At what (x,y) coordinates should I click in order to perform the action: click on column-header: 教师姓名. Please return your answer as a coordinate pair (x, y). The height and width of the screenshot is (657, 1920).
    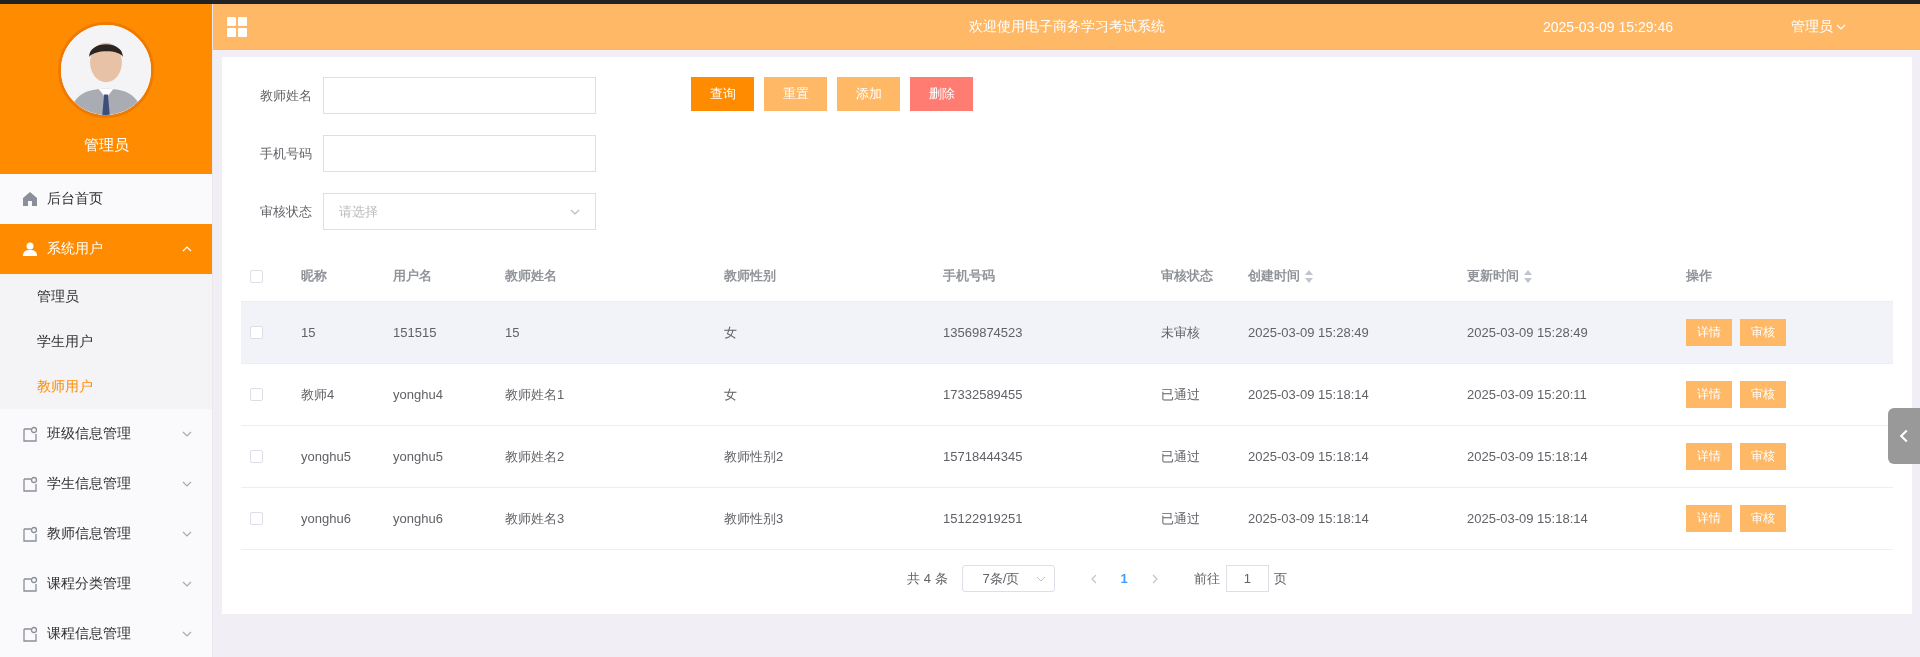
    Looking at the image, I should click on (531, 276).